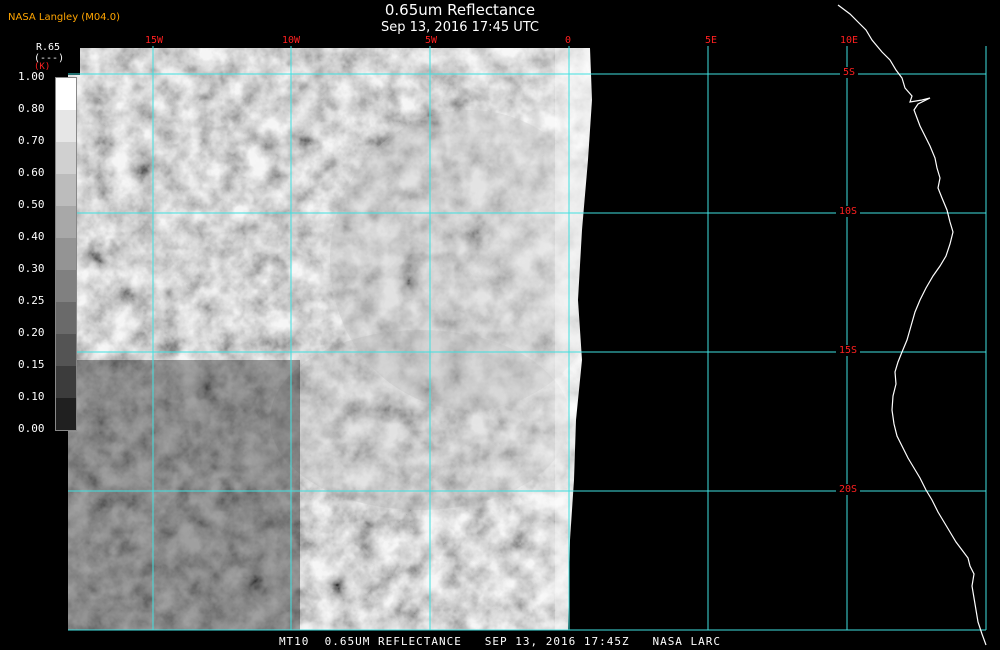 The image size is (1000, 650). Describe the element at coordinates (31, 332) in the screenshot. I see `colorbar-tick: 0.20` at that location.